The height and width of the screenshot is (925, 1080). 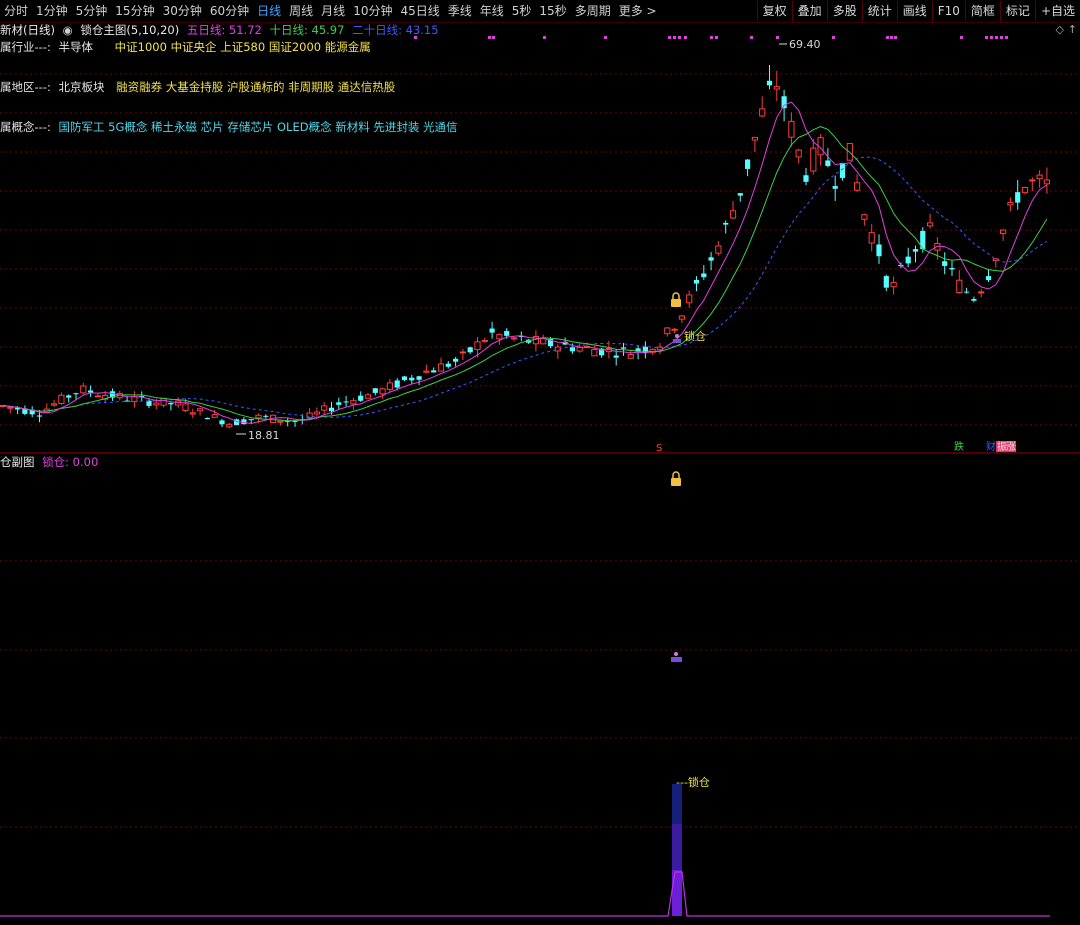 What do you see at coordinates (264, 435) in the screenshot?
I see `low-price-label: 18.81` at bounding box center [264, 435].